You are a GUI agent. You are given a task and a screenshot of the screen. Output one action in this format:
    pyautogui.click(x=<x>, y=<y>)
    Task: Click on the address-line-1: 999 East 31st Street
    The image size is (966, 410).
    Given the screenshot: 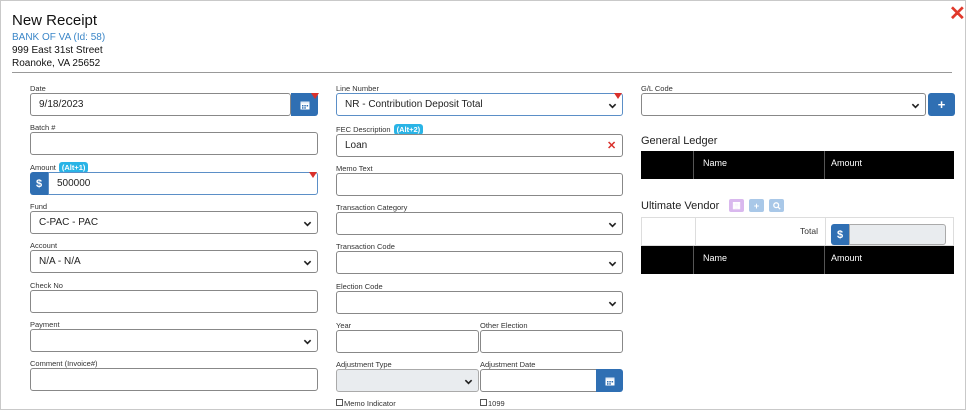 What is the action you would take?
    pyautogui.click(x=57, y=50)
    